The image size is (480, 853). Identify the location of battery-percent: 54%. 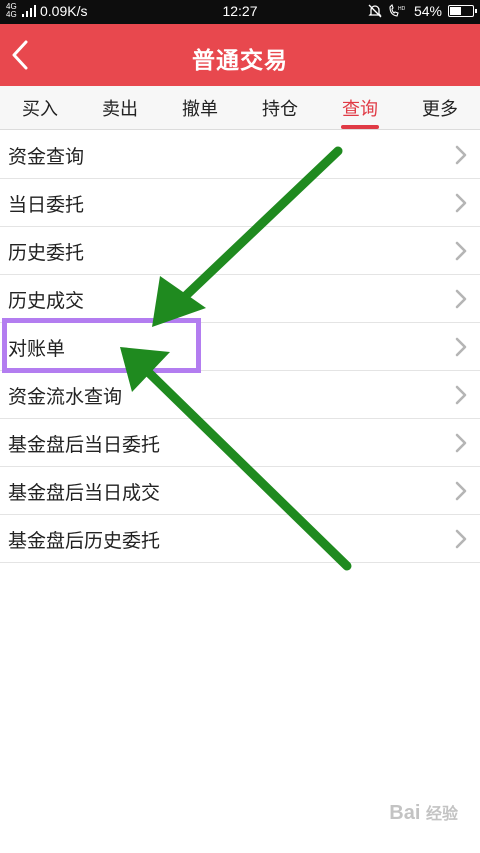
(427, 11).